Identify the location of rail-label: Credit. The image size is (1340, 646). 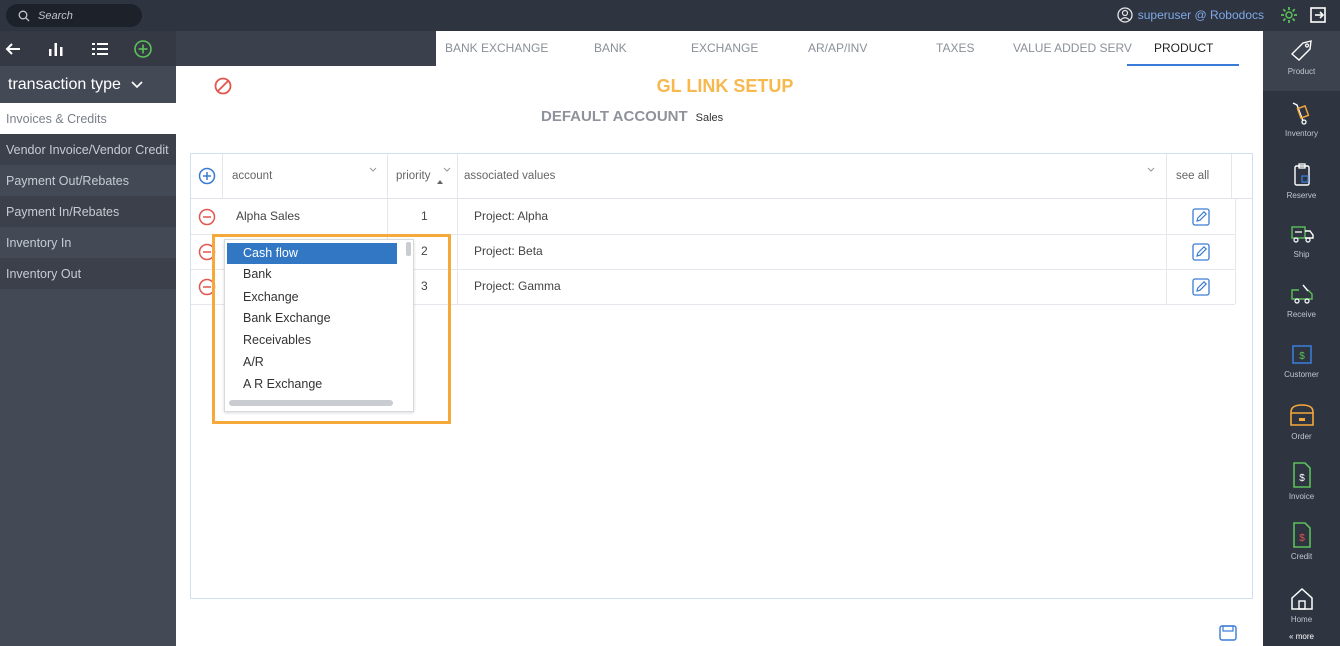
(1301, 556).